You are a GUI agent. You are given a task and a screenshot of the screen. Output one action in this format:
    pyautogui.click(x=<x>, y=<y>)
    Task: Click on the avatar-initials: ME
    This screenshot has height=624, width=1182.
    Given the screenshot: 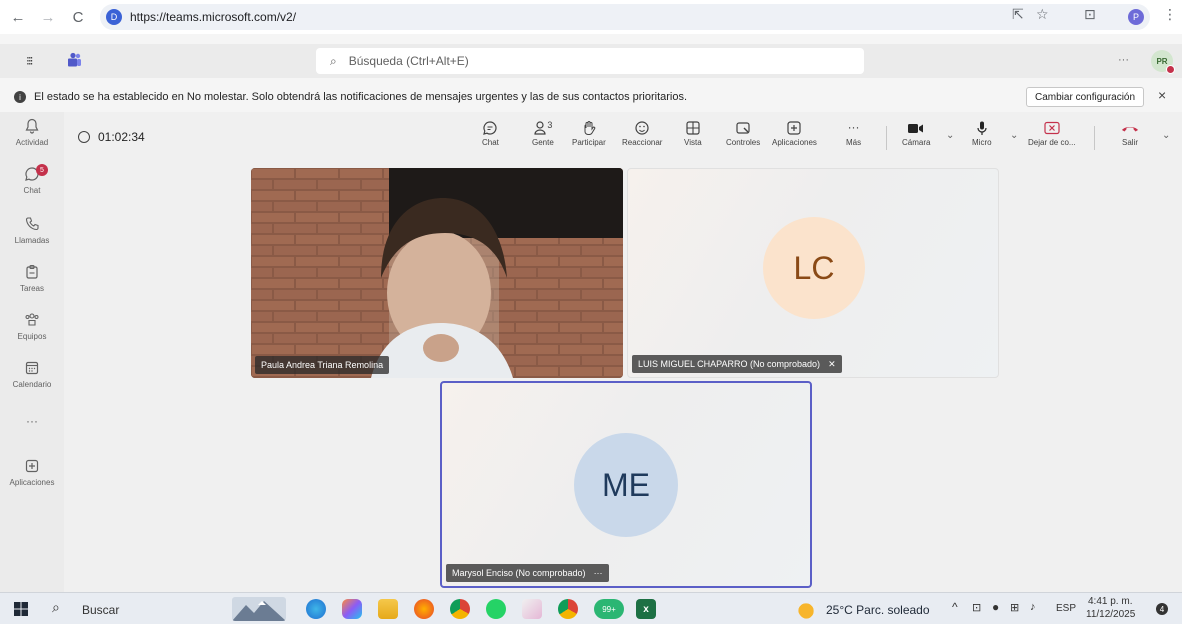 What is the action you would take?
    pyautogui.click(x=626, y=484)
    